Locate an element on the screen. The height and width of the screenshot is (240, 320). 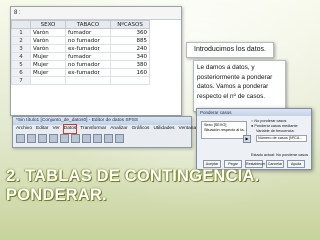
dialog-recall-icon is located at coordinates (53, 138).